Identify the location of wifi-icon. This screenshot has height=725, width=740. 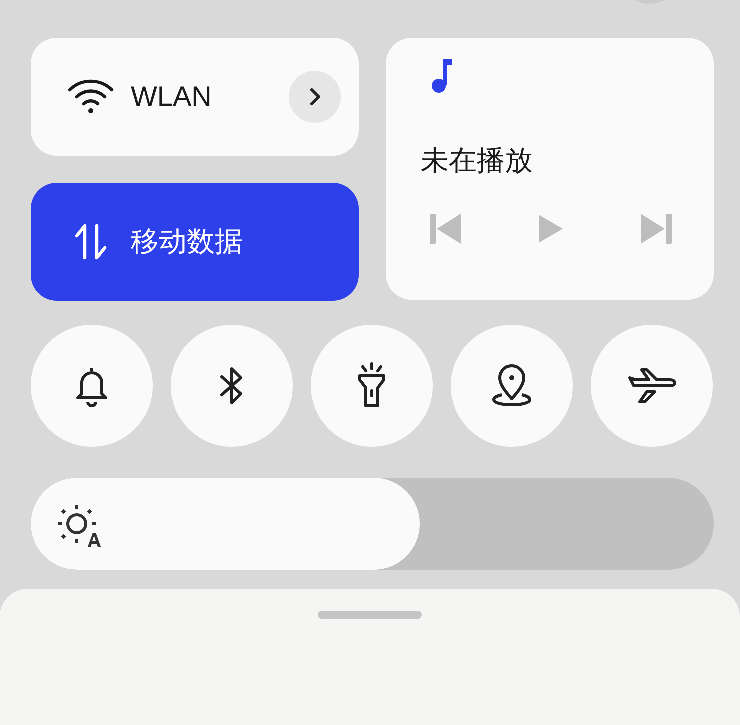
(91, 97).